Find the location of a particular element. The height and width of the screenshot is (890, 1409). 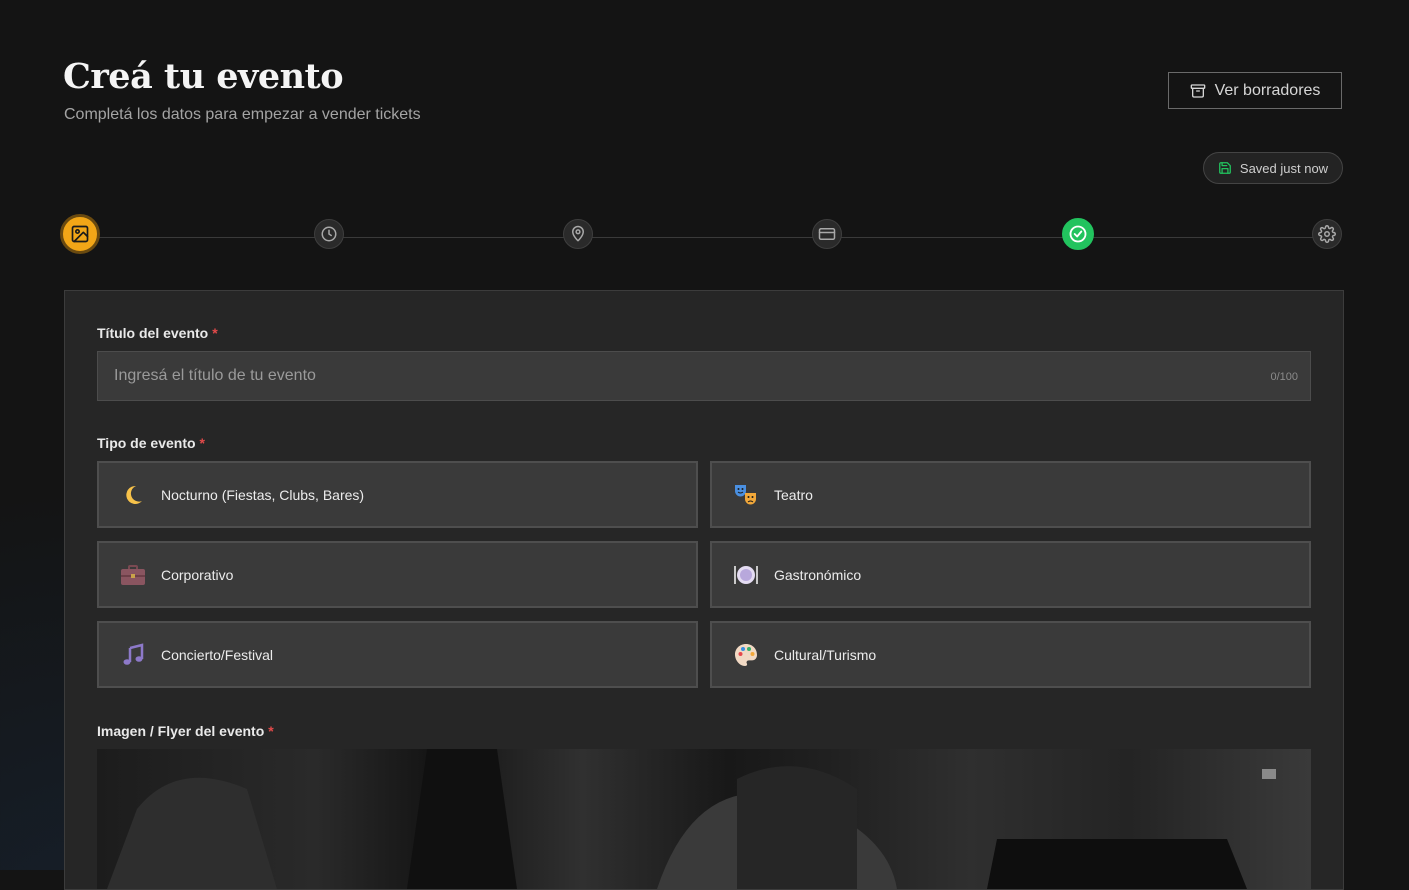

image-icon is located at coordinates (80, 234).